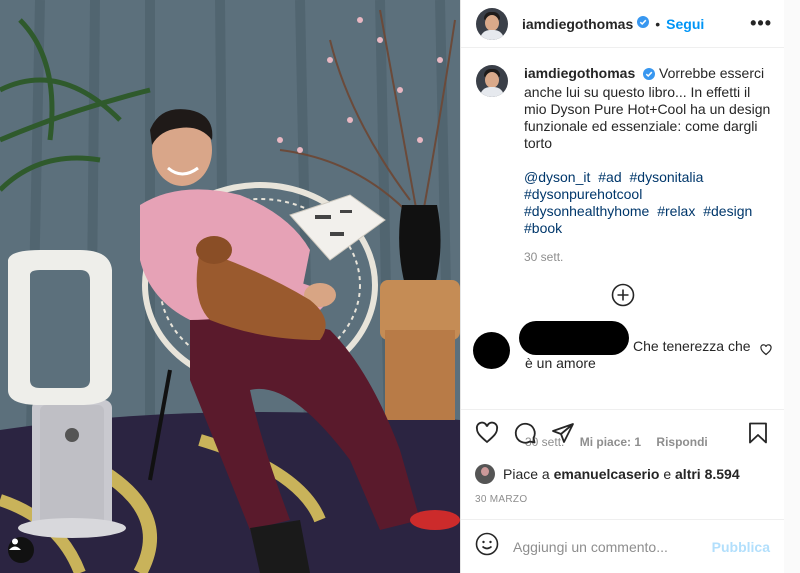 This screenshot has height=573, width=800. Describe the element at coordinates (21, 550) in the screenshot. I see `tagged-users-icon` at that location.